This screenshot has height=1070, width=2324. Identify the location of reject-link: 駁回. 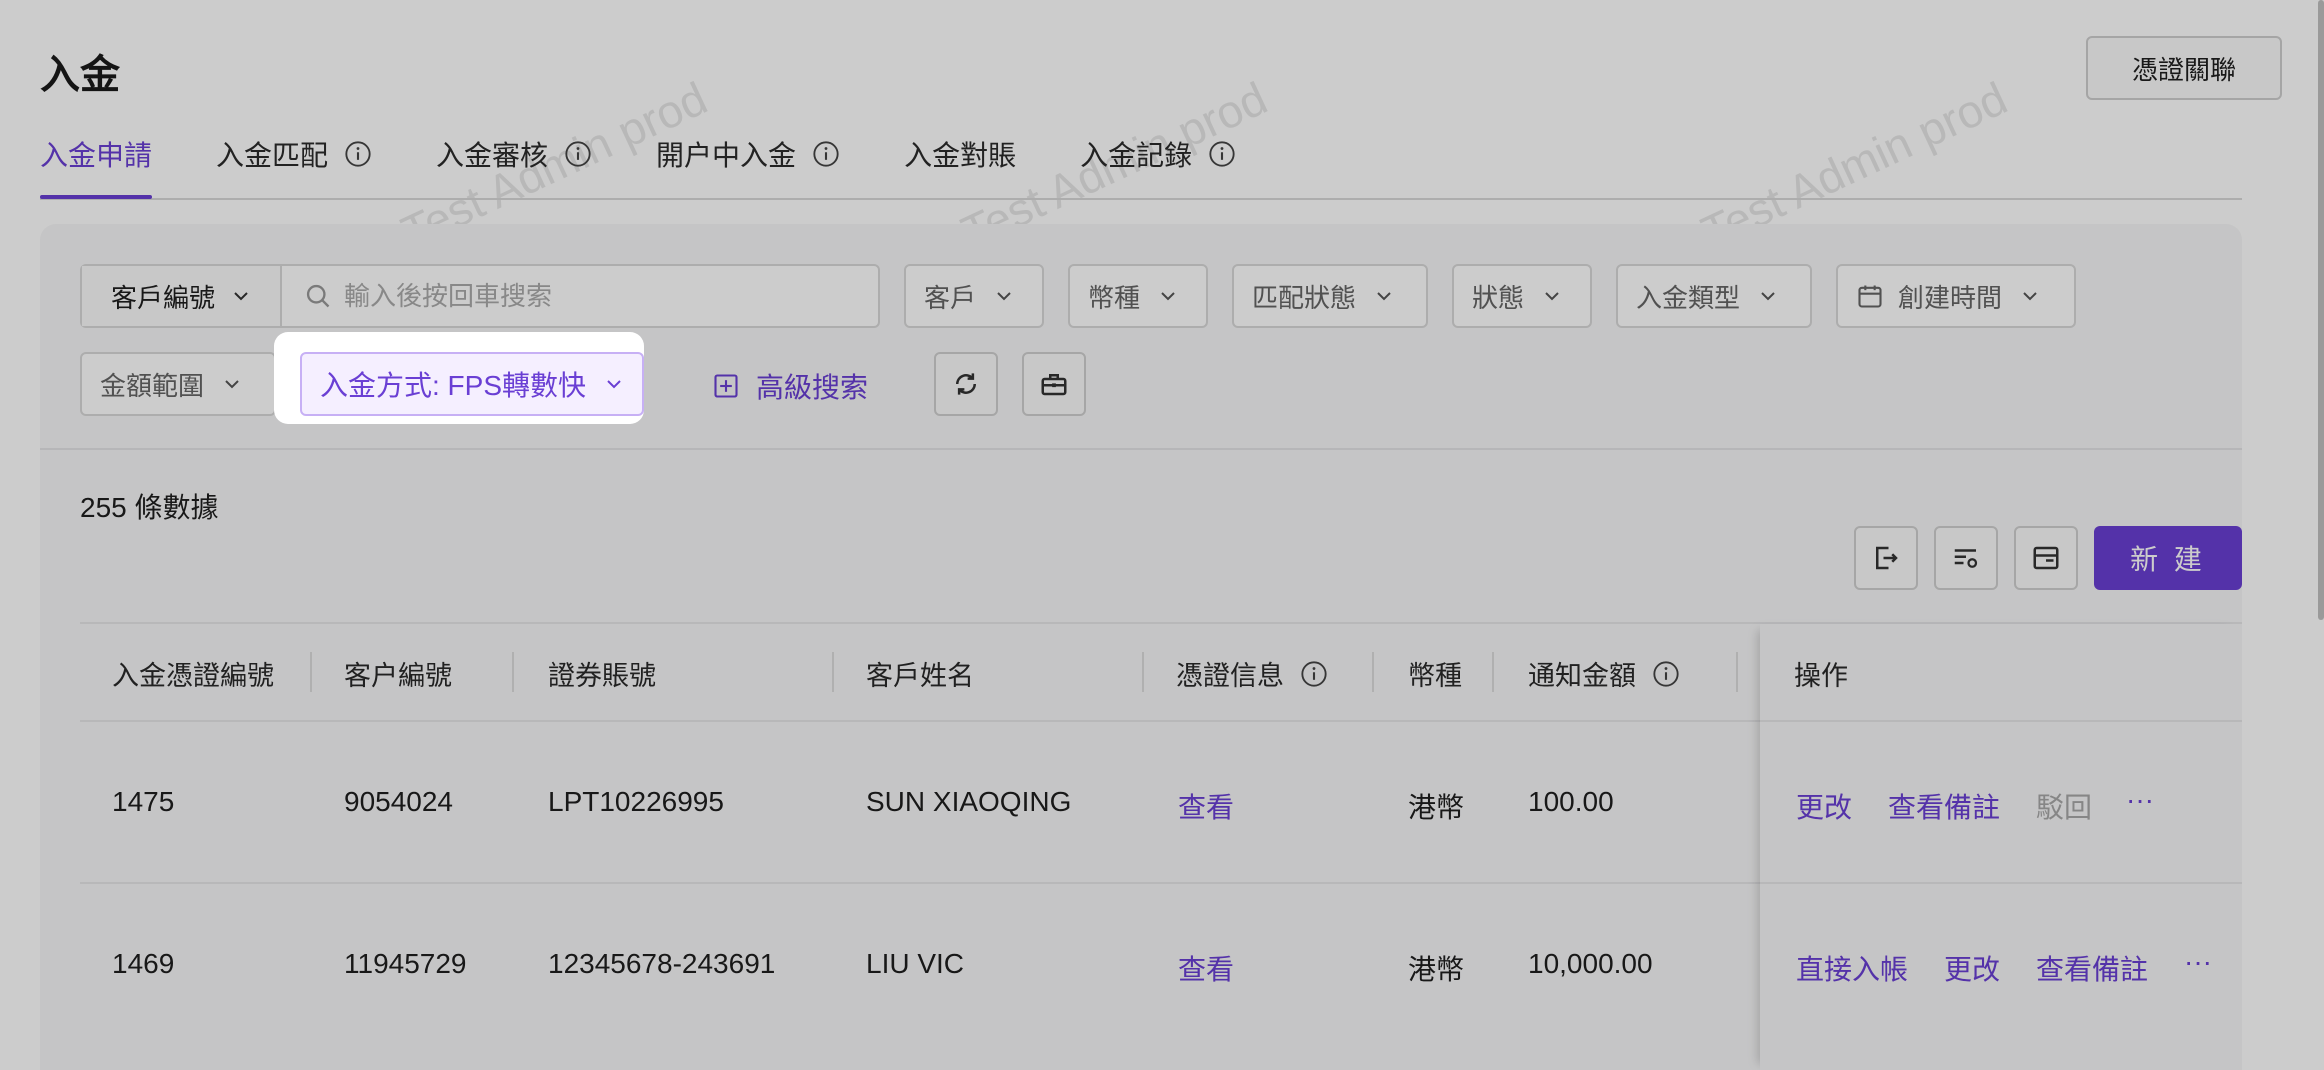
(2064, 806).